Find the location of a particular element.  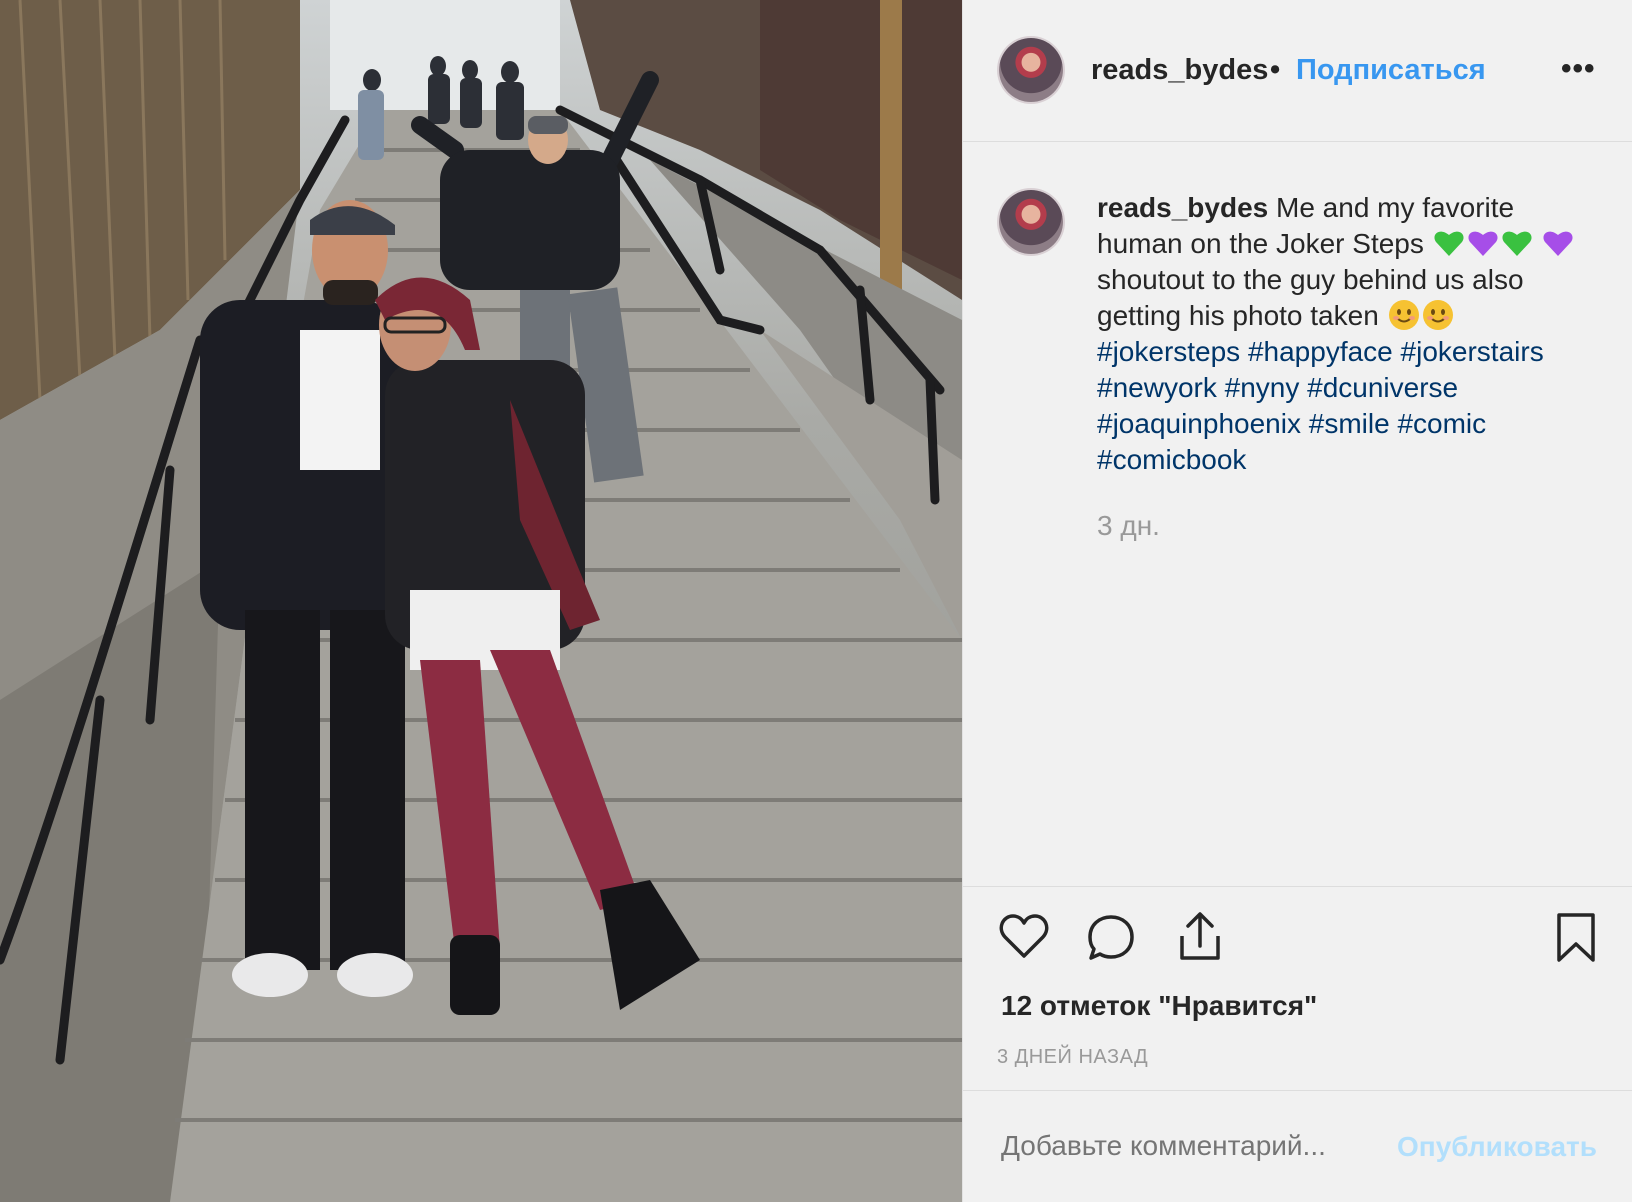

hashtag-link: #comic is located at coordinates (1441, 423).